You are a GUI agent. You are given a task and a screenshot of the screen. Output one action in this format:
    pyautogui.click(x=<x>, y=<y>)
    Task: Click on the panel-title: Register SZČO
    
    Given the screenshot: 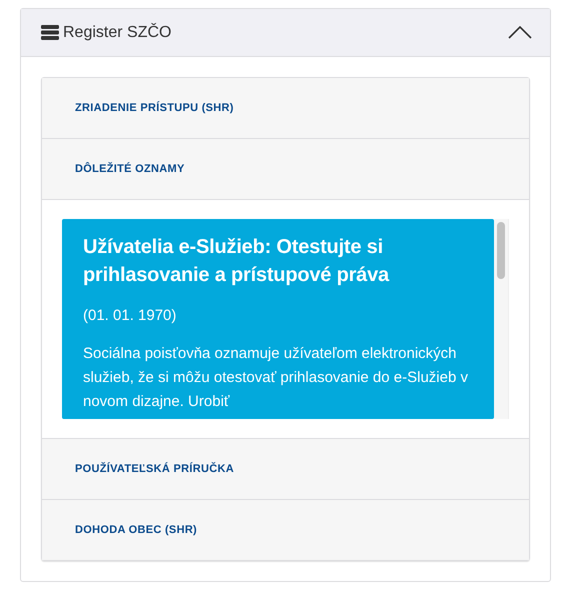 What is the action you would take?
    pyautogui.click(x=117, y=33)
    